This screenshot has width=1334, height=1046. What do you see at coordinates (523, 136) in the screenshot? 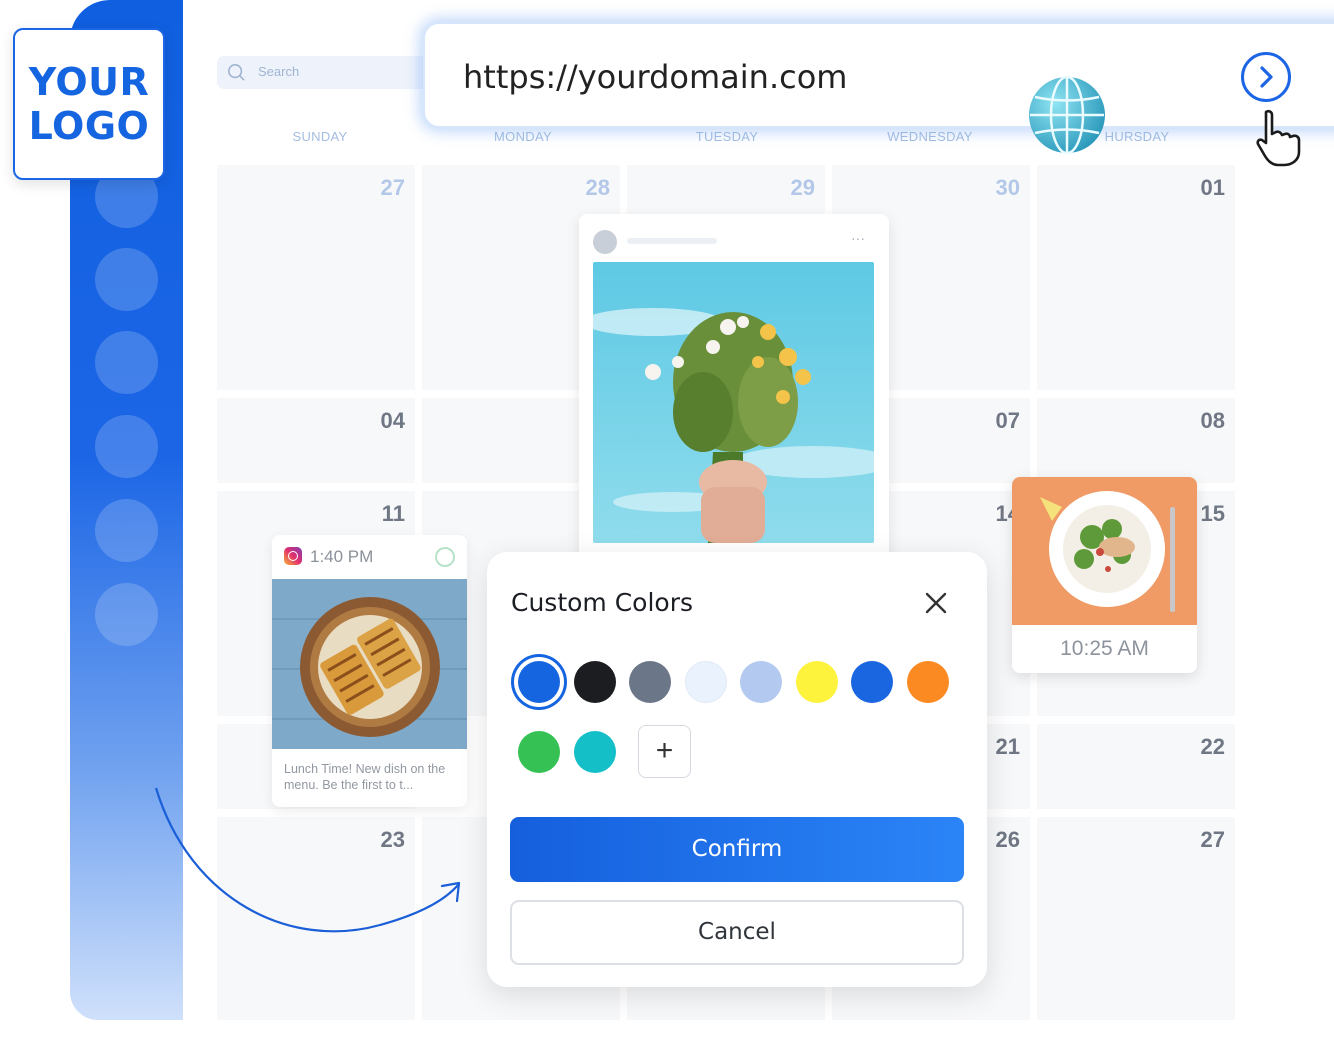
I see `day-name-monday: MONDAY` at bounding box center [523, 136].